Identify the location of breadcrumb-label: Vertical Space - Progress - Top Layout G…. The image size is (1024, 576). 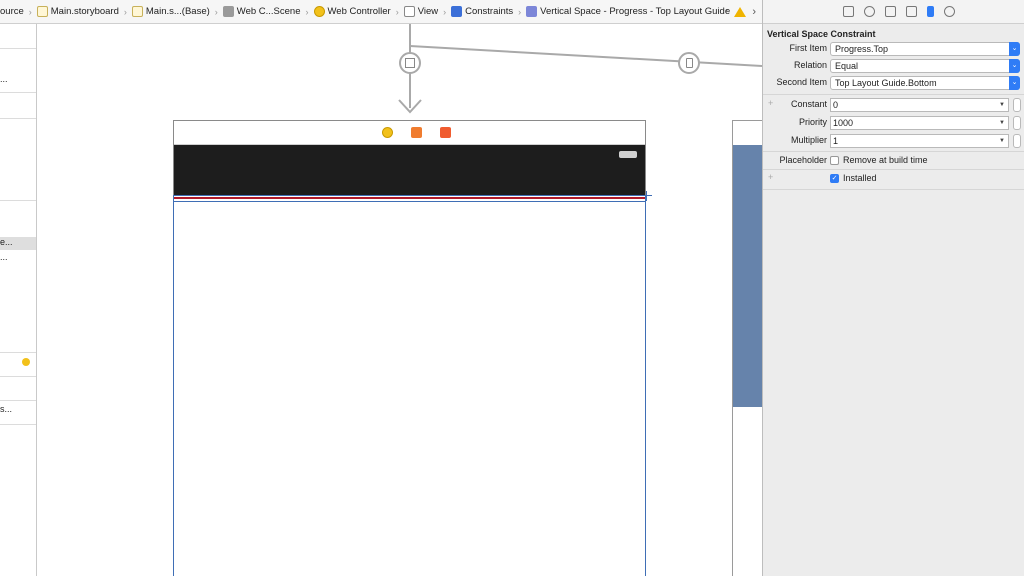
(635, 11).